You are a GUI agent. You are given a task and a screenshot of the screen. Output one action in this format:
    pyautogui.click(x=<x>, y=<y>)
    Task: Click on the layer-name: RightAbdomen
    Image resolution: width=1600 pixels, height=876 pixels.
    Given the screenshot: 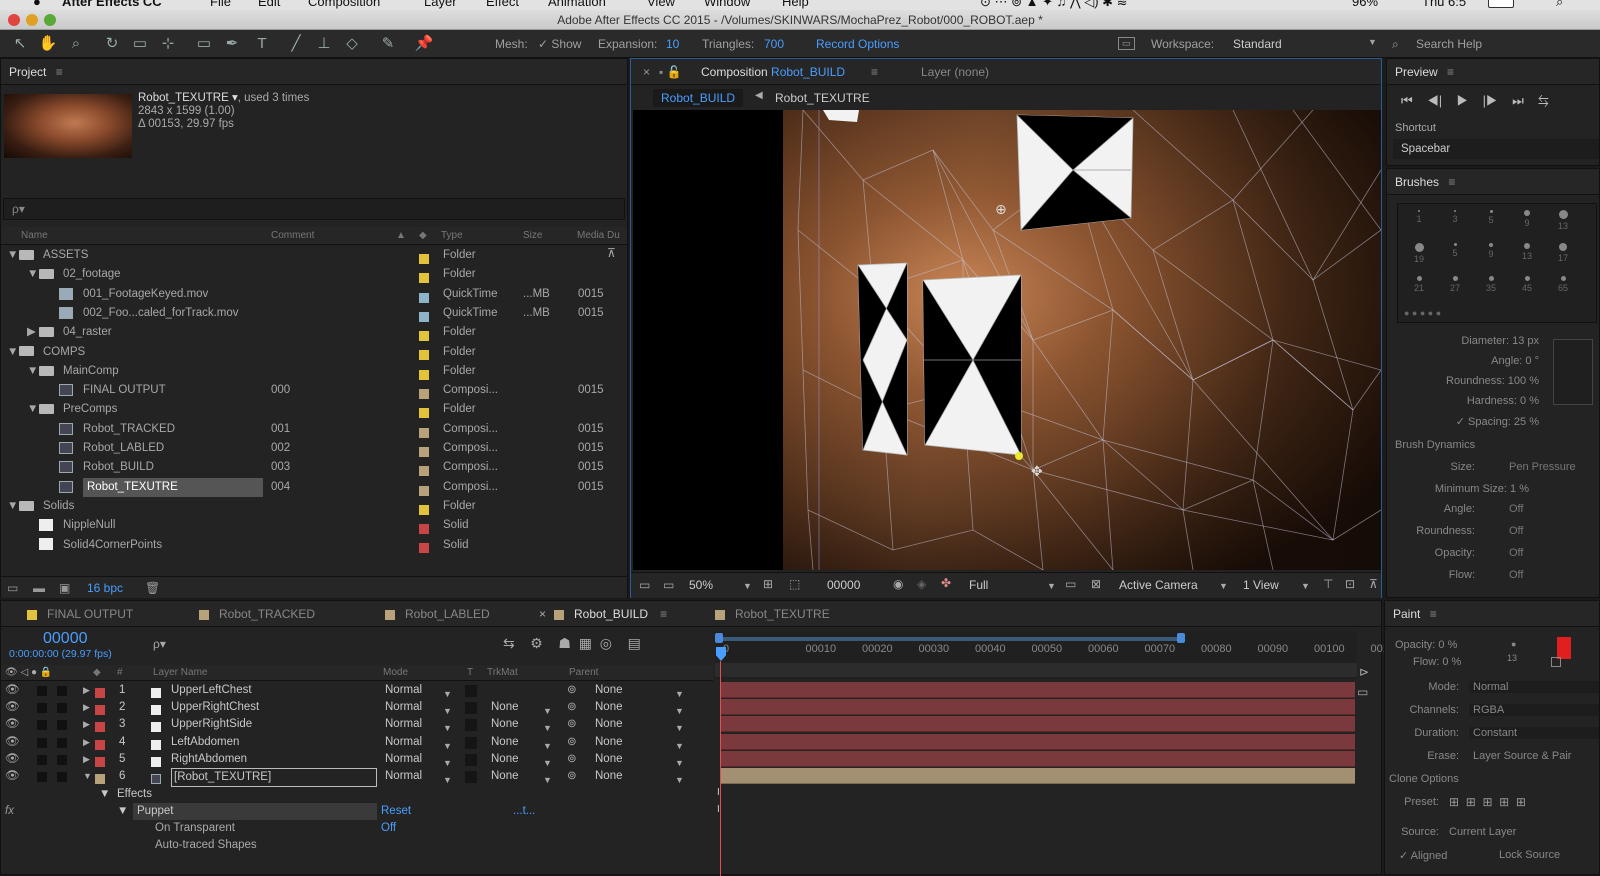 What is the action you would take?
    pyautogui.click(x=209, y=759)
    